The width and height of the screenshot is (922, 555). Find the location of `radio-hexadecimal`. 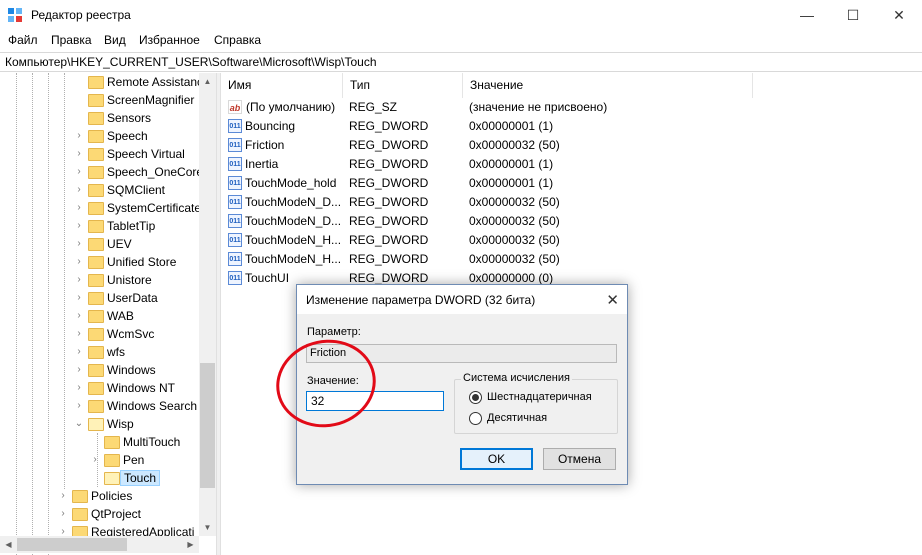

radio-hexadecimal is located at coordinates (475, 397).